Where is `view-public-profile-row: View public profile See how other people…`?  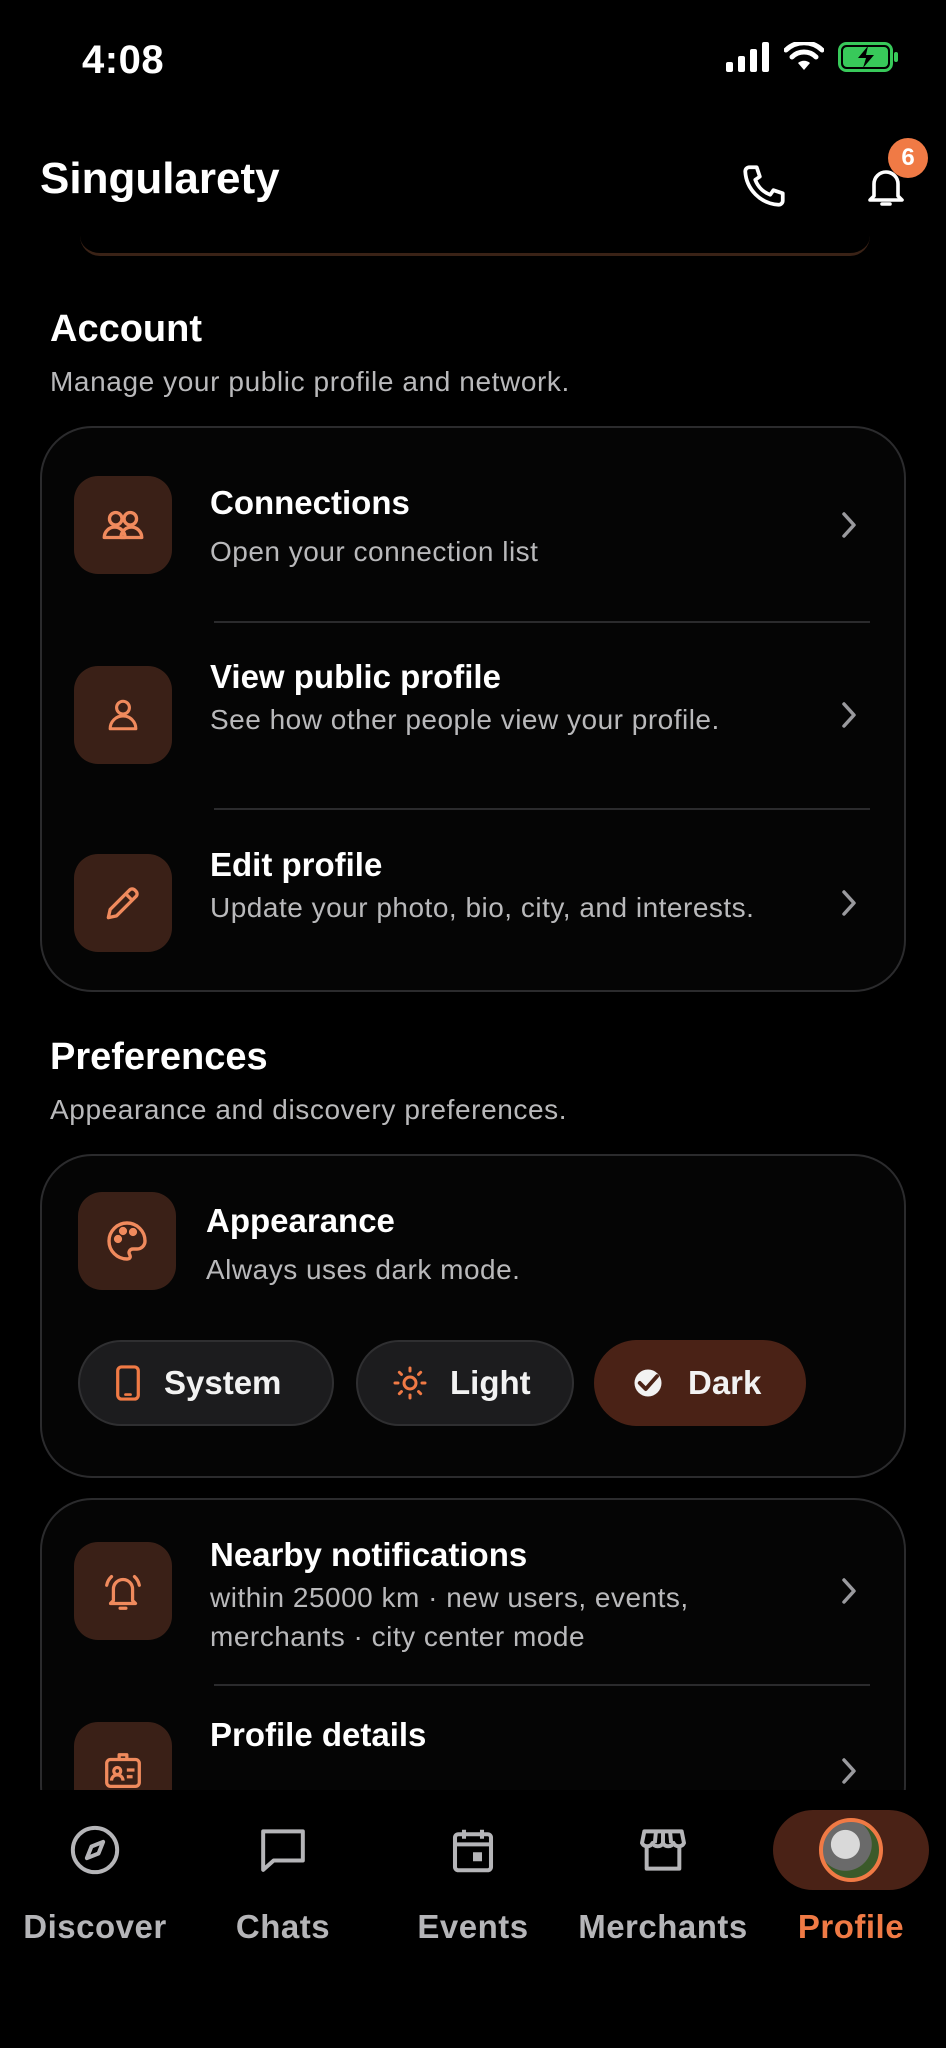
view-public-profile-row: View public profile See how other people… is located at coordinates (473, 716).